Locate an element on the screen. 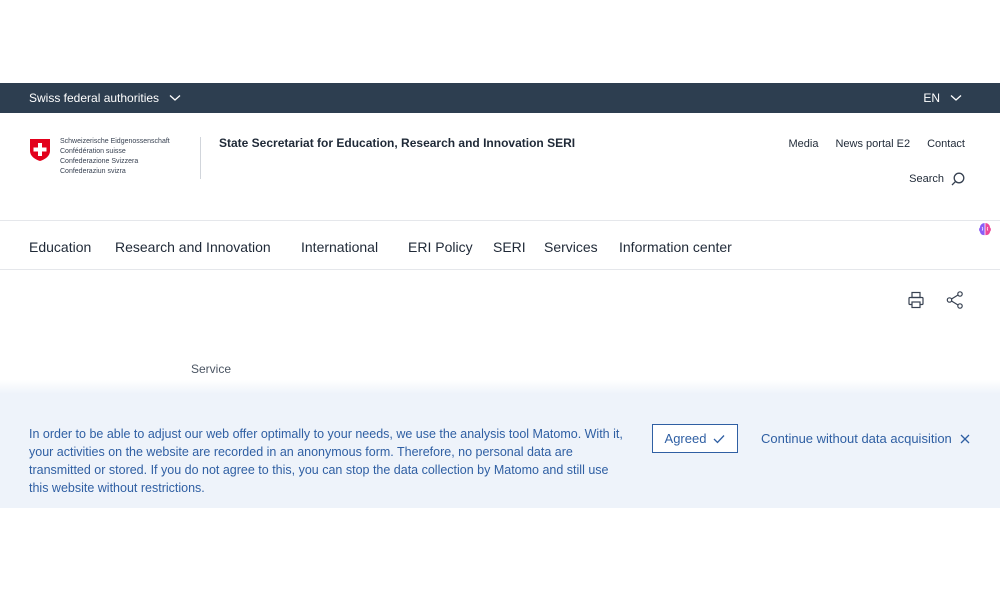 The height and width of the screenshot is (591, 1004). meta-nav-contact: Contact is located at coordinates (946, 144).